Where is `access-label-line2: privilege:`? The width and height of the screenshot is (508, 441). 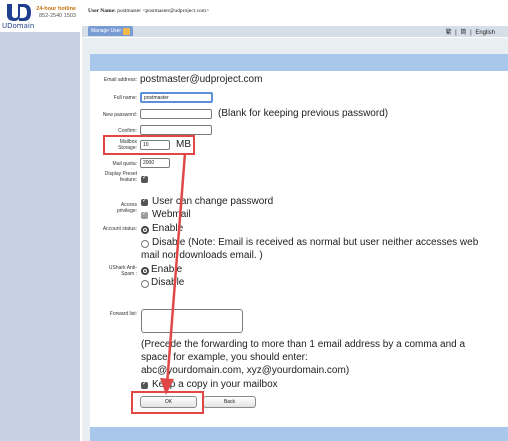
access-label-line2: privilege: is located at coordinates (126, 211).